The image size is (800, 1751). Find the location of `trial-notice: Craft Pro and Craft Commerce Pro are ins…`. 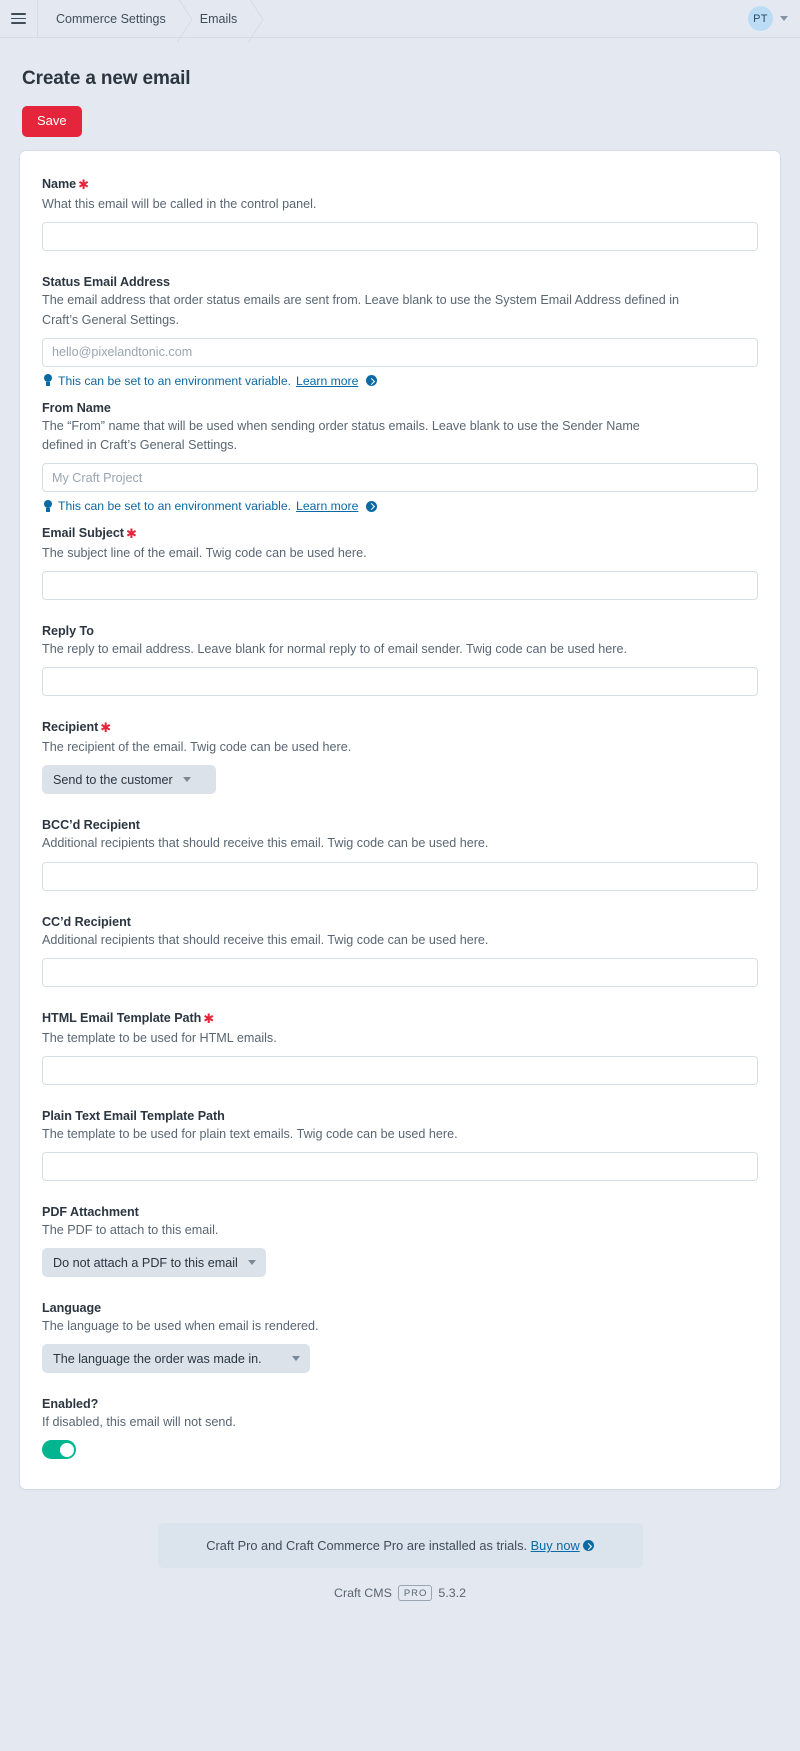

trial-notice: Craft Pro and Craft Commerce Pro are ins… is located at coordinates (400, 1546).